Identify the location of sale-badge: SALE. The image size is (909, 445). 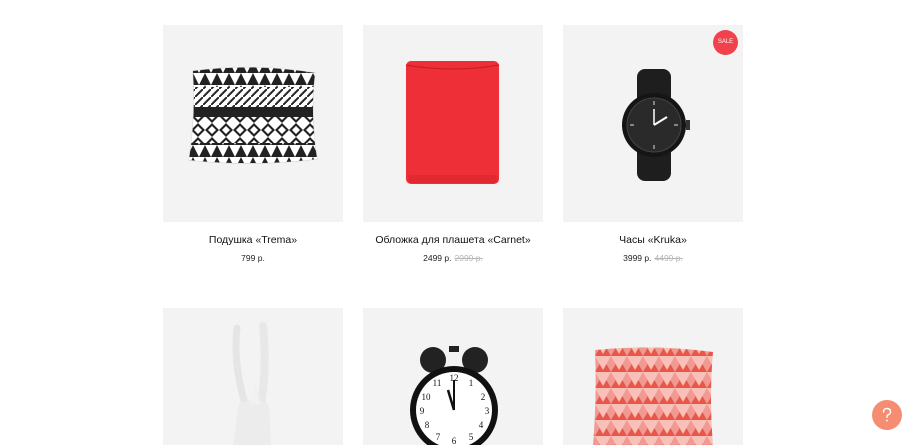
(725, 42).